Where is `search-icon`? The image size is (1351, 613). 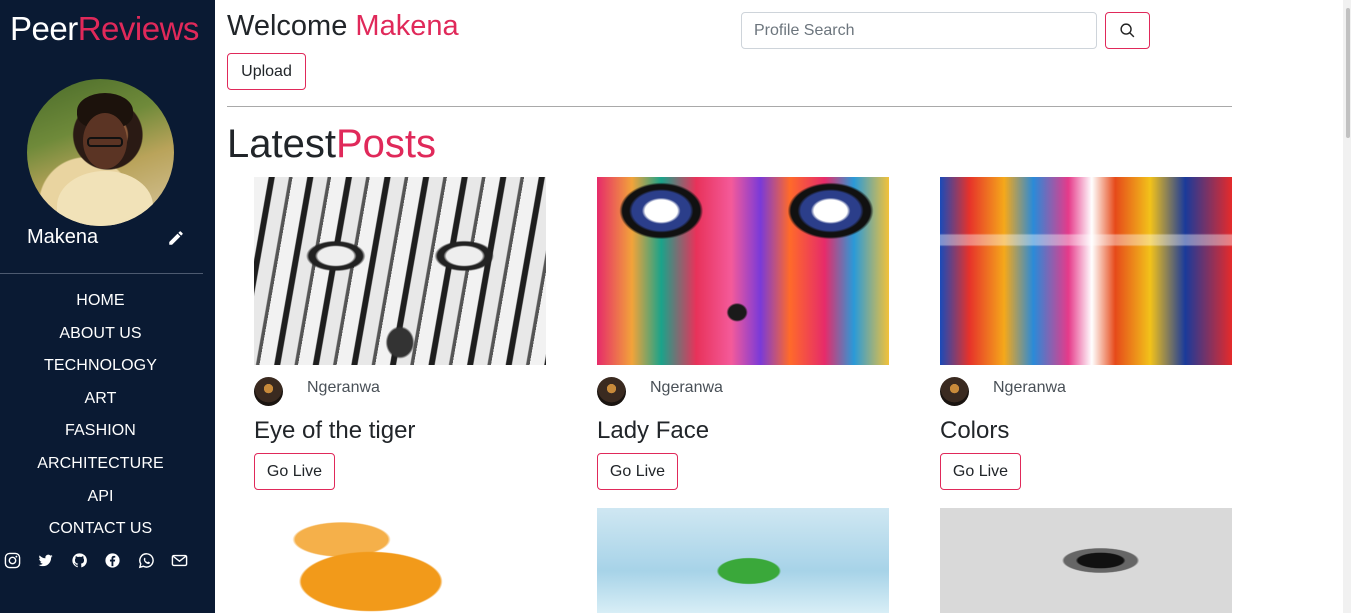 search-icon is located at coordinates (1127, 30).